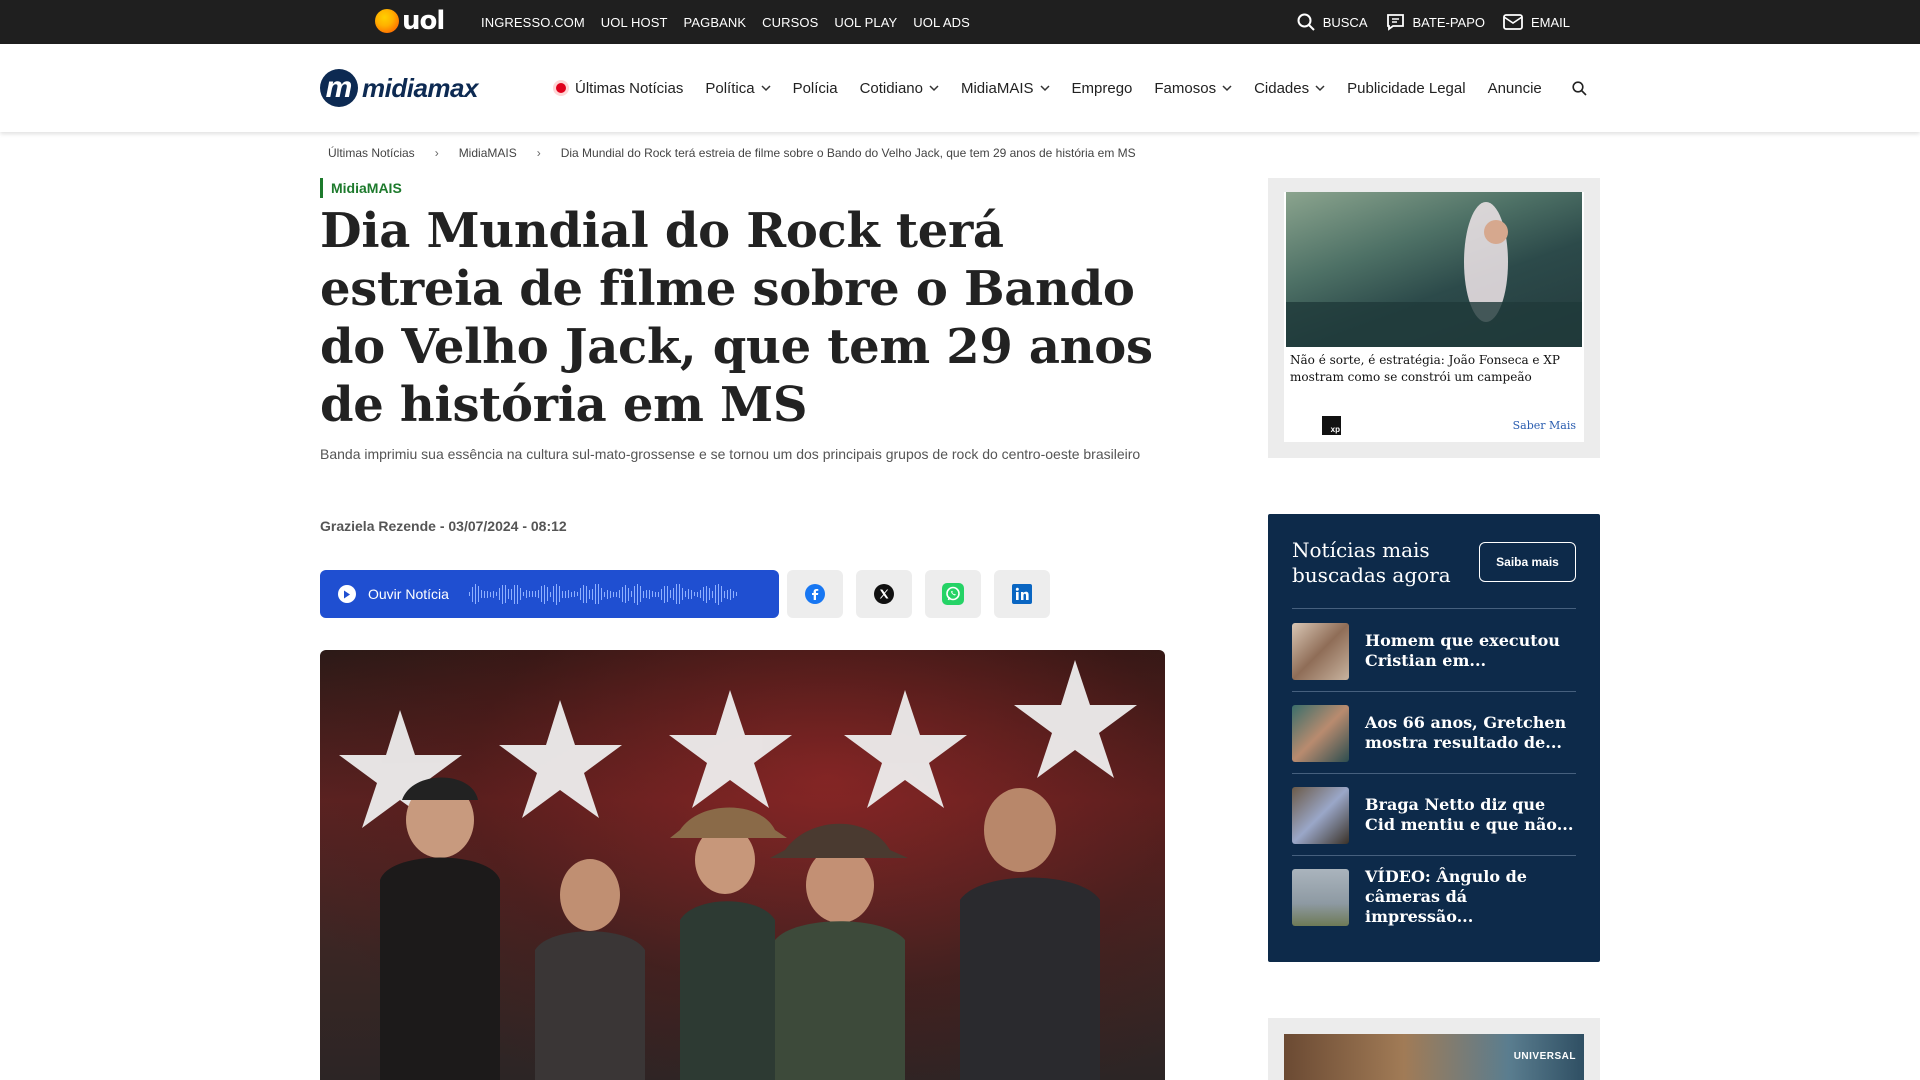 This screenshot has width=1920, height=1080. What do you see at coordinates (1544, 425) in the screenshot?
I see `ad-cta-link: Saber Mais` at bounding box center [1544, 425].